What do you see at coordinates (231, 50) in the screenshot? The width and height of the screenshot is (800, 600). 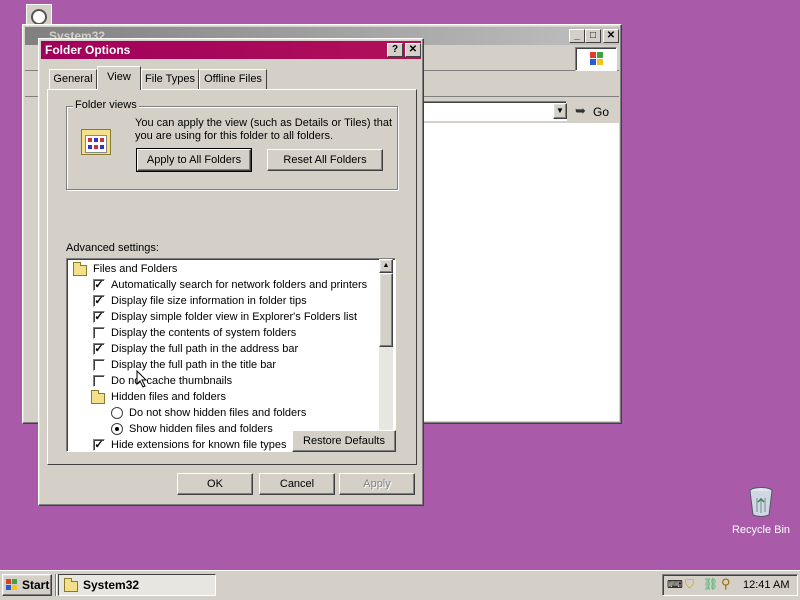 I see `dialog-titlebar: Folder Options ? ✕` at bounding box center [231, 50].